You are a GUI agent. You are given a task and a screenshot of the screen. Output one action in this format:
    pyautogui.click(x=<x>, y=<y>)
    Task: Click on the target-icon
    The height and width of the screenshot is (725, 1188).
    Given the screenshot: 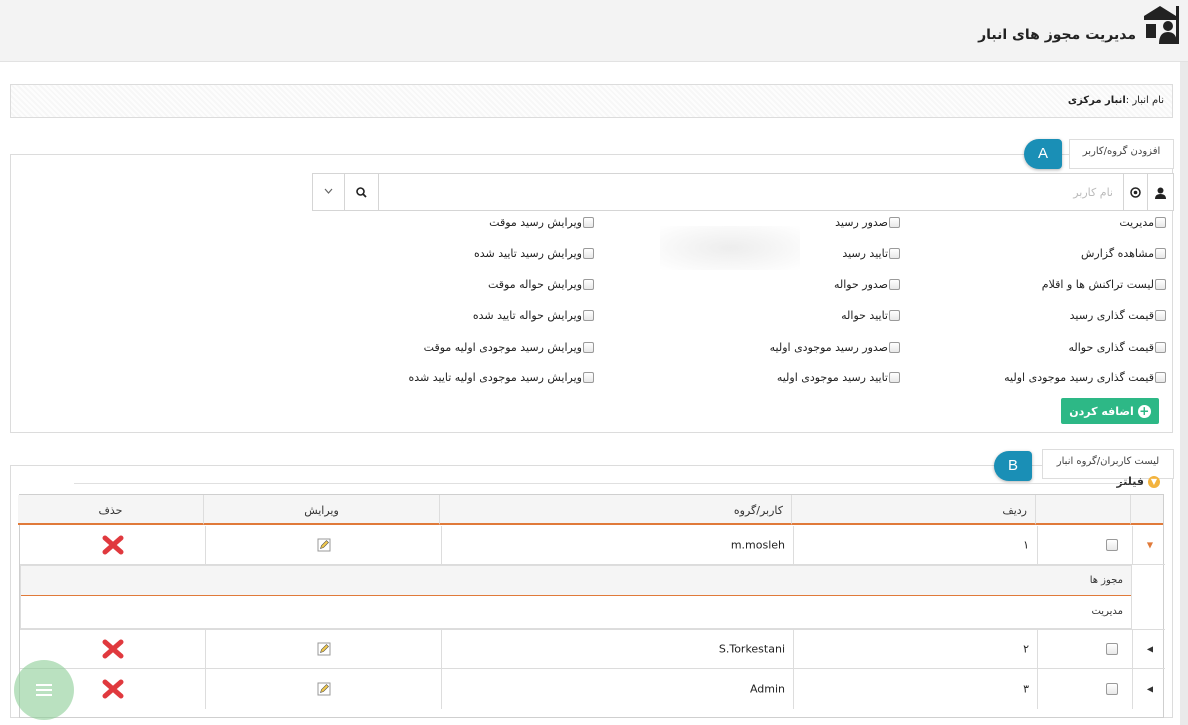 What is the action you would take?
    pyautogui.click(x=1135, y=192)
    